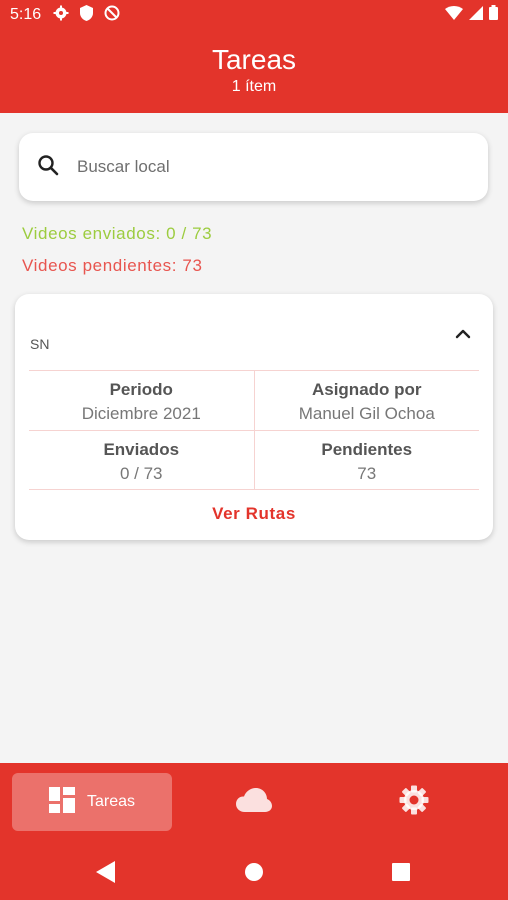 This screenshot has height=900, width=508. I want to click on nav-item-settings, so click(414, 802).